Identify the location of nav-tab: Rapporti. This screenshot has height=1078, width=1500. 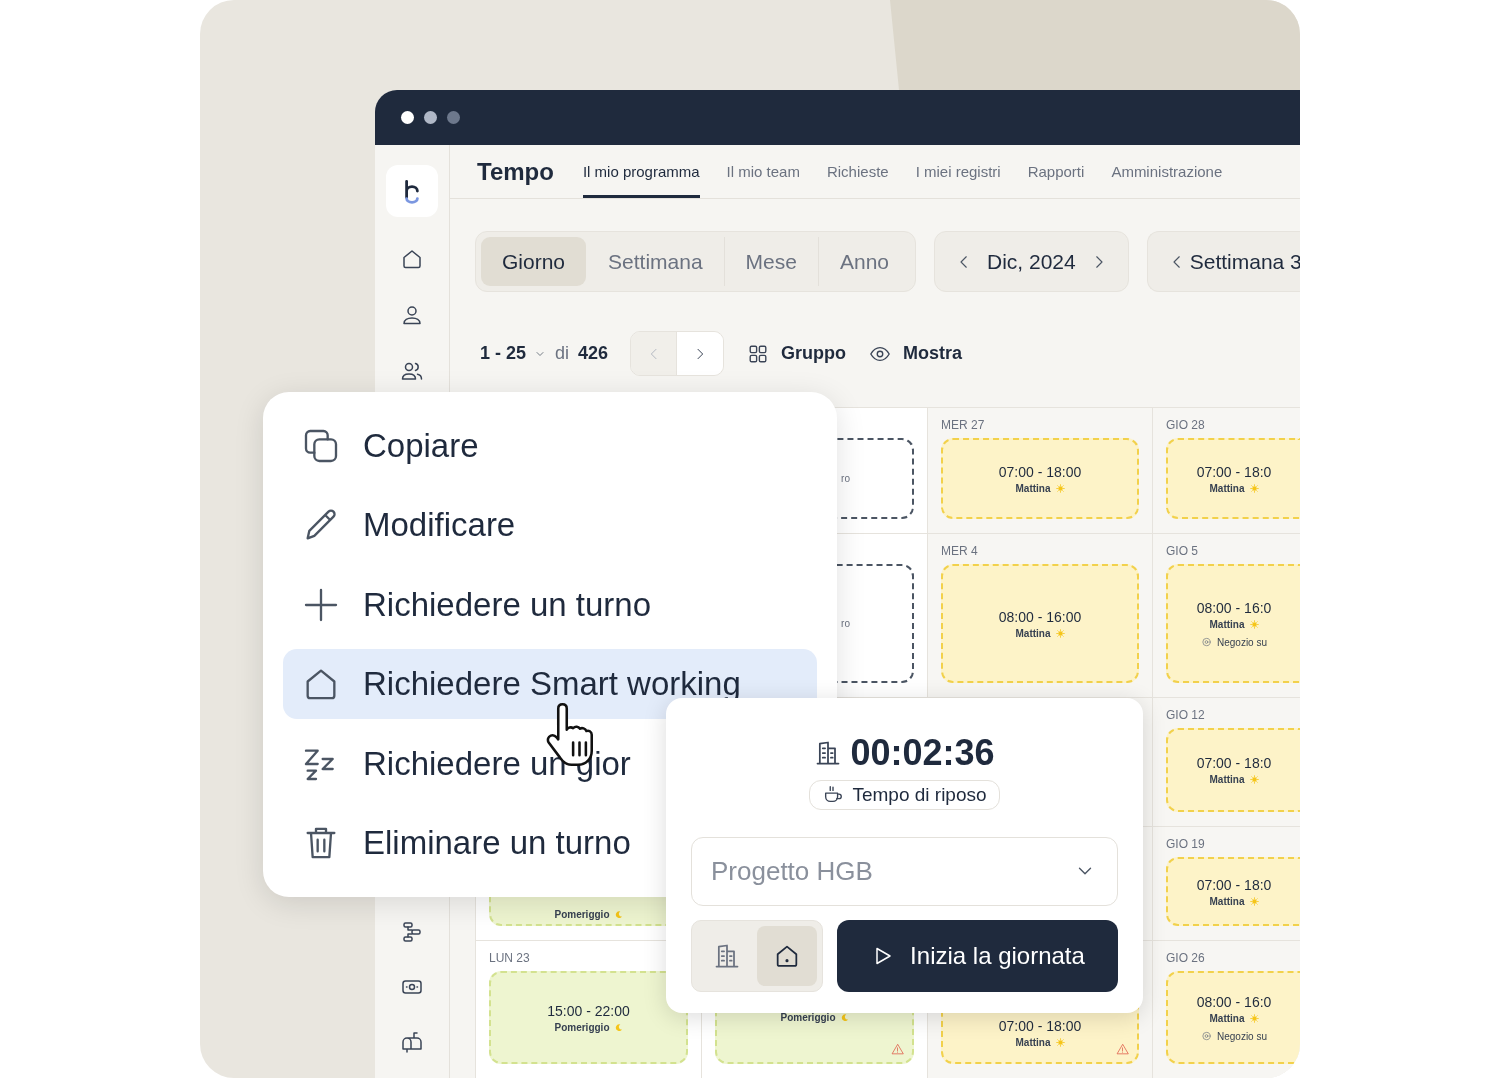
(1056, 173).